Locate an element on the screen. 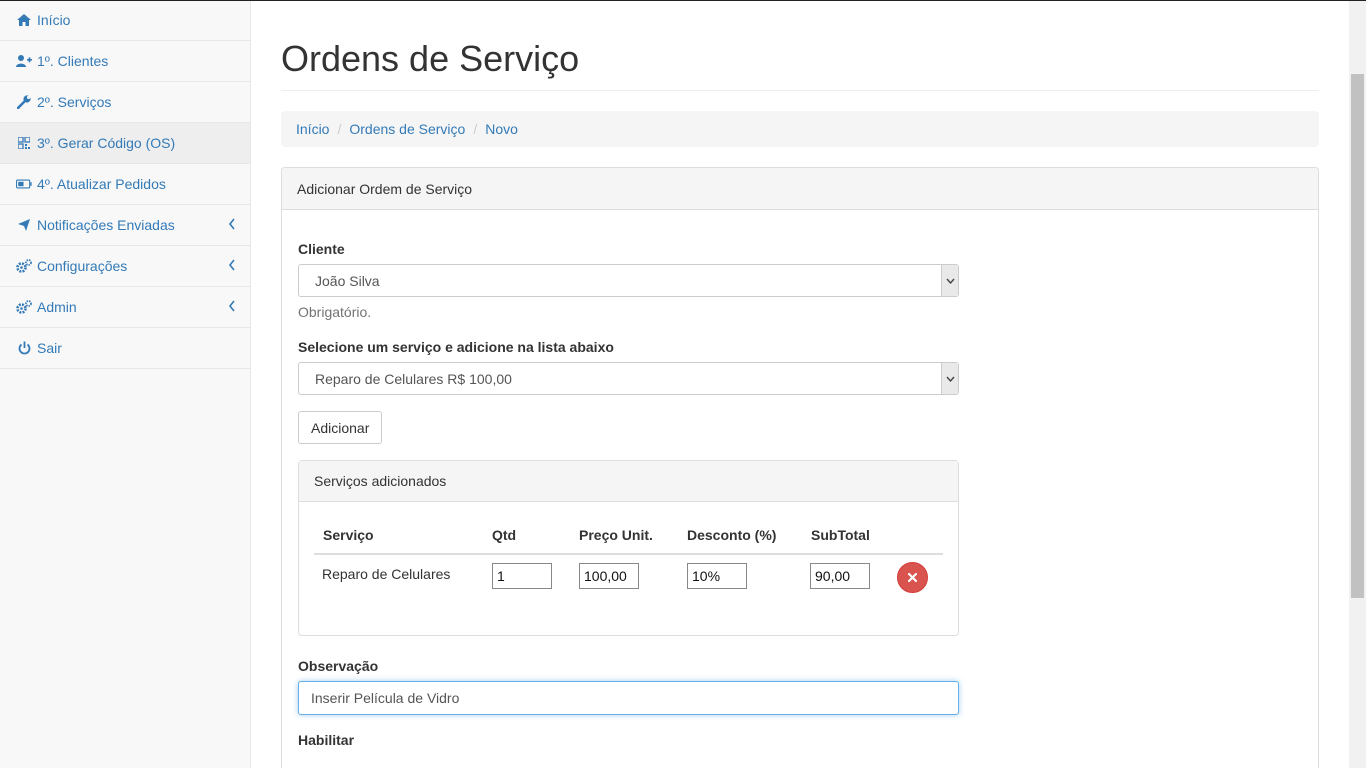 The height and width of the screenshot is (768, 1366). sidebar-item-label: 1º. Clientes is located at coordinates (73, 61).